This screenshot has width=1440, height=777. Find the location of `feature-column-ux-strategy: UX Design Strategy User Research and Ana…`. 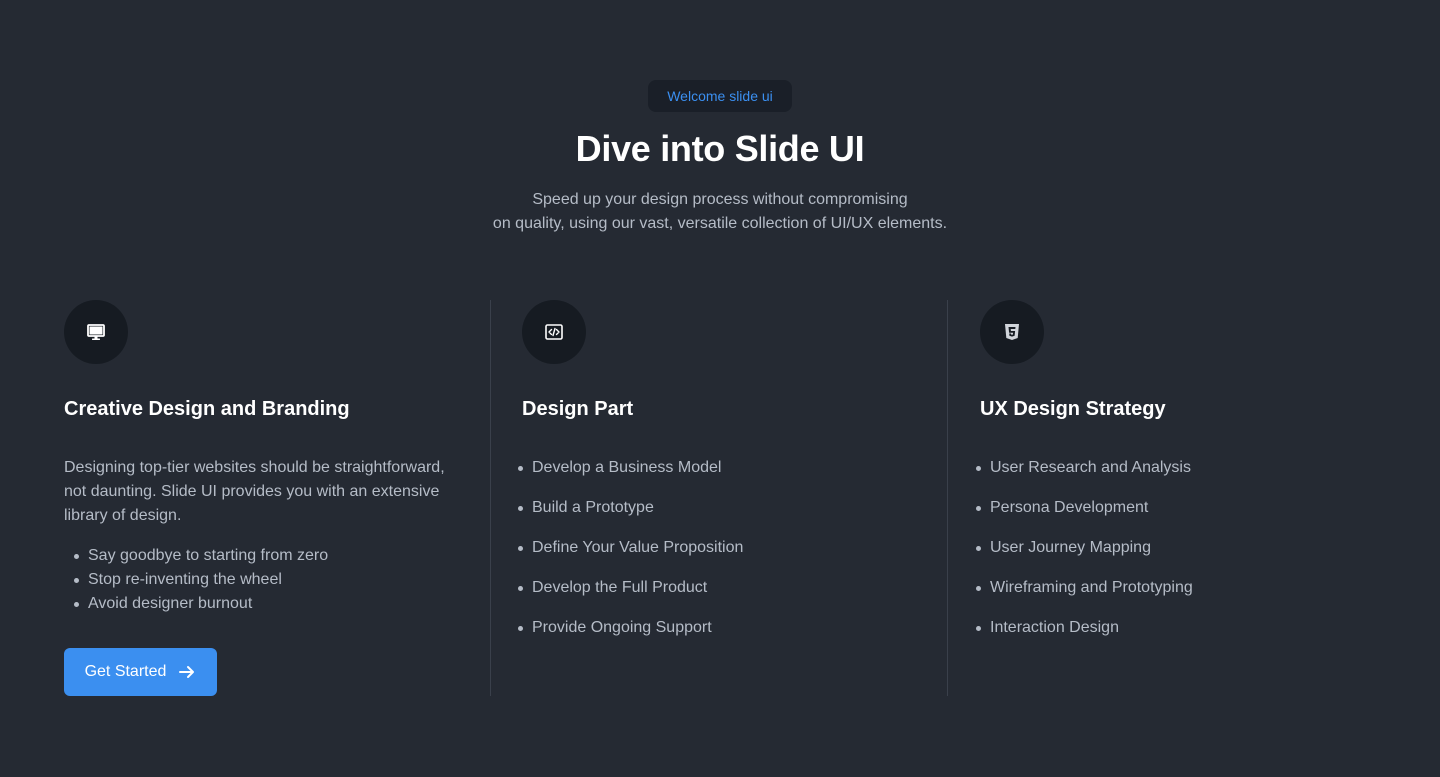

feature-column-ux-strategy: UX Design Strategy User Research and Ana… is located at coordinates (1177, 468).